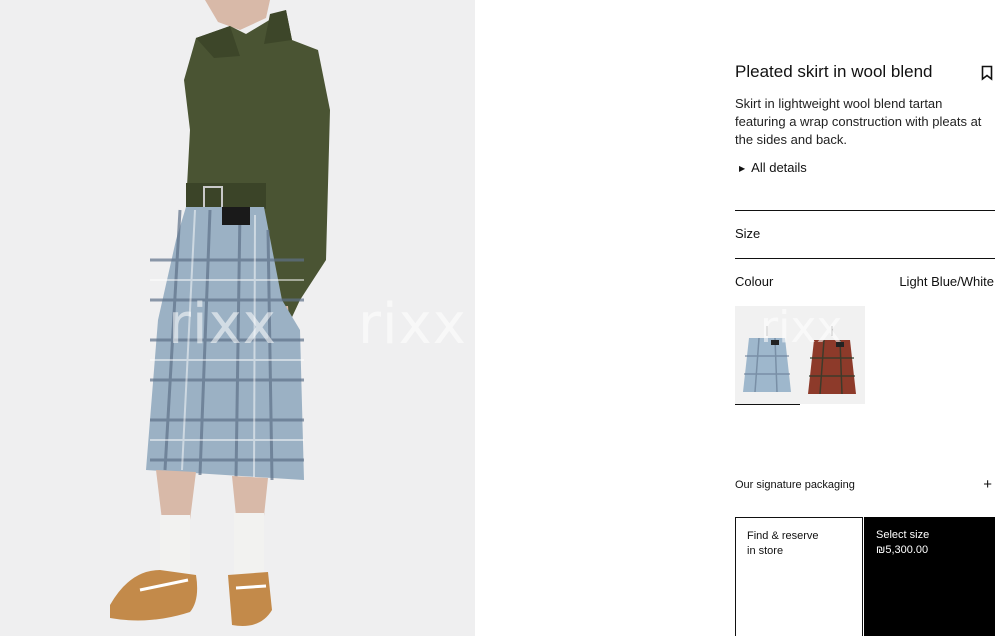 The image size is (1000, 636). Describe the element at coordinates (783, 536) in the screenshot. I see `find-reserve-line1: Find & reserve` at that location.